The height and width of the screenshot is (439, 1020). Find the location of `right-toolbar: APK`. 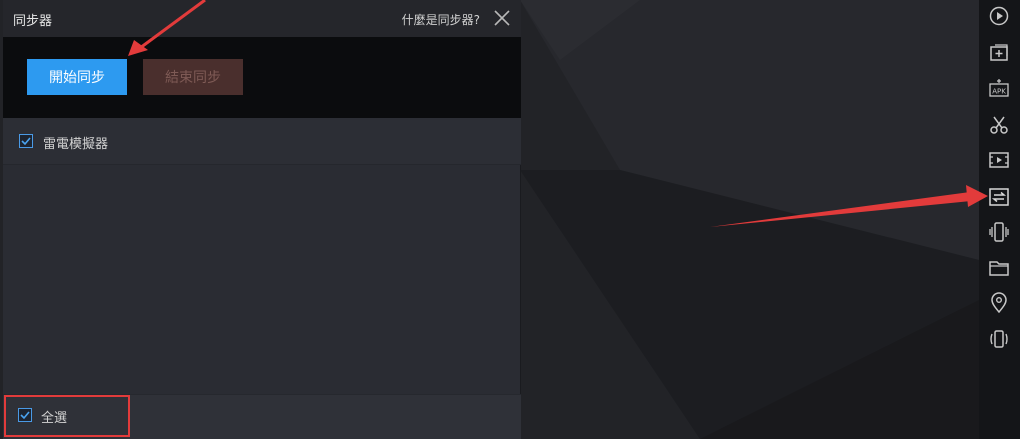

right-toolbar: APK is located at coordinates (999, 219).